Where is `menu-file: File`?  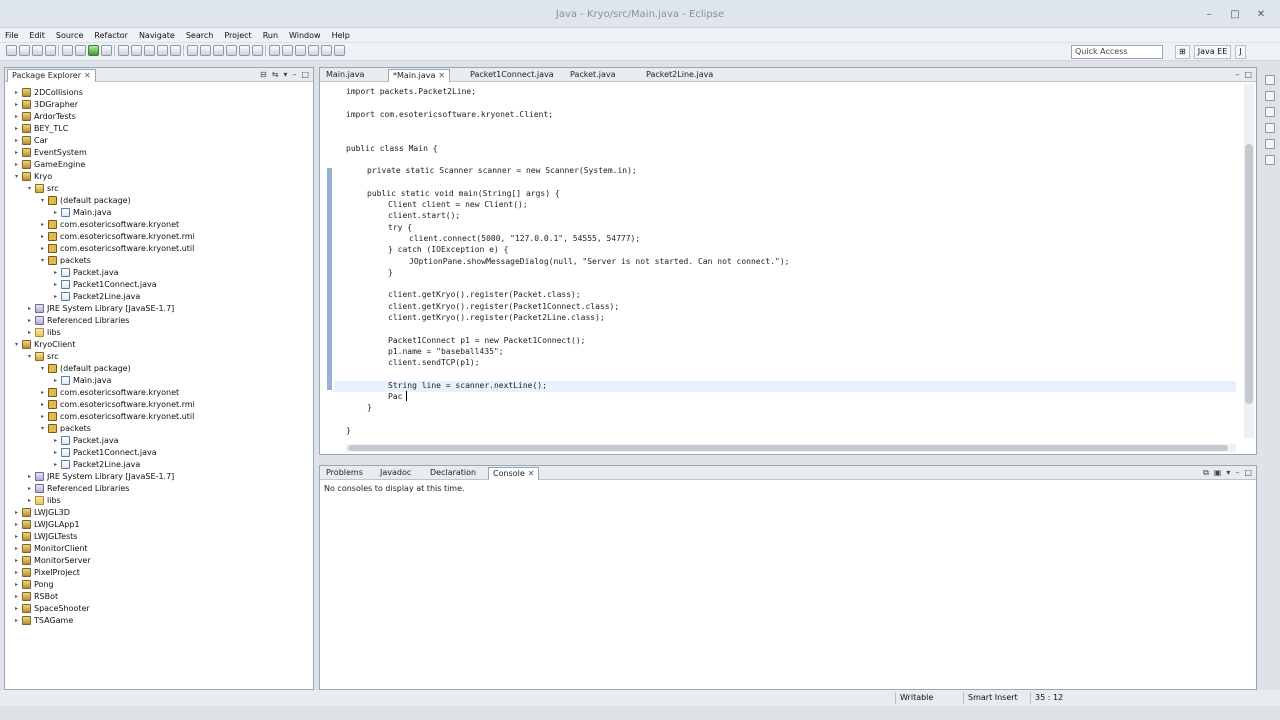 menu-file: File is located at coordinates (12, 35).